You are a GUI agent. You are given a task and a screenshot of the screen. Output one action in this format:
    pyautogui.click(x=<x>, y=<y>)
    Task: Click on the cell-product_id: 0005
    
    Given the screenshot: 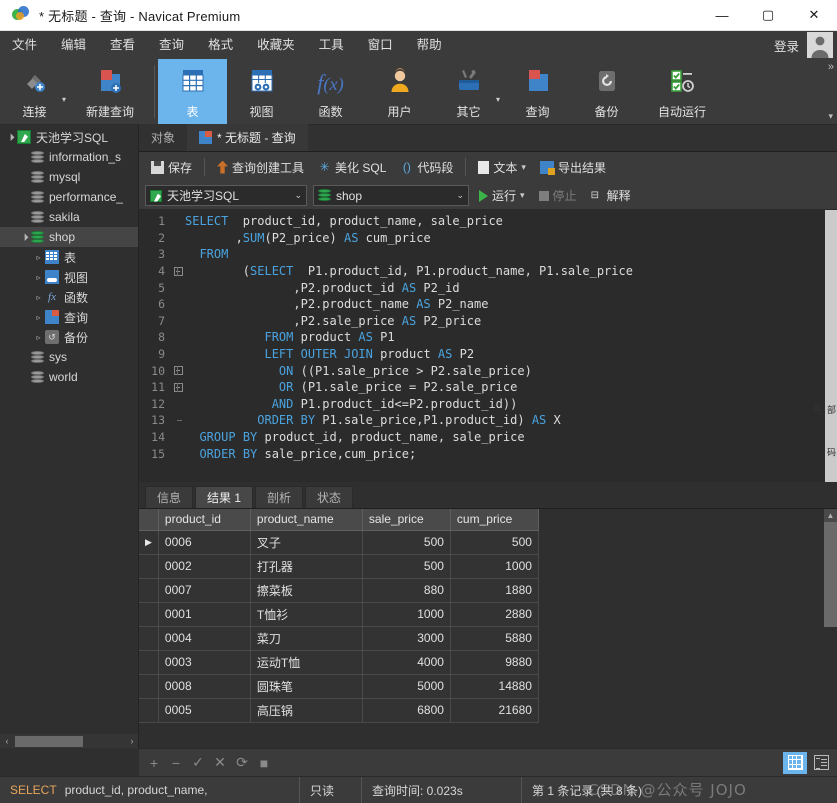 What is the action you would take?
    pyautogui.click(x=204, y=710)
    